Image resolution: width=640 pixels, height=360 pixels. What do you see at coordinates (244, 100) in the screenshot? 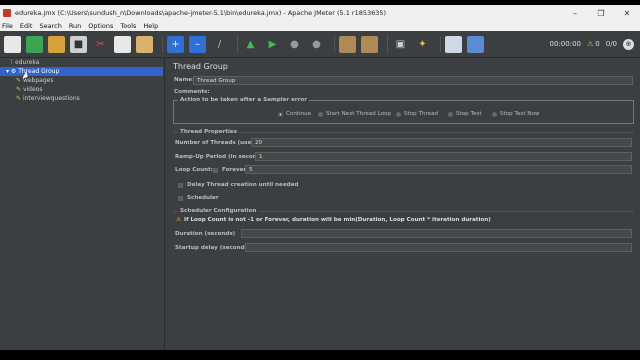
I see `sampler-error-legend: Action to be taken after a Sampler error` at bounding box center [244, 100].